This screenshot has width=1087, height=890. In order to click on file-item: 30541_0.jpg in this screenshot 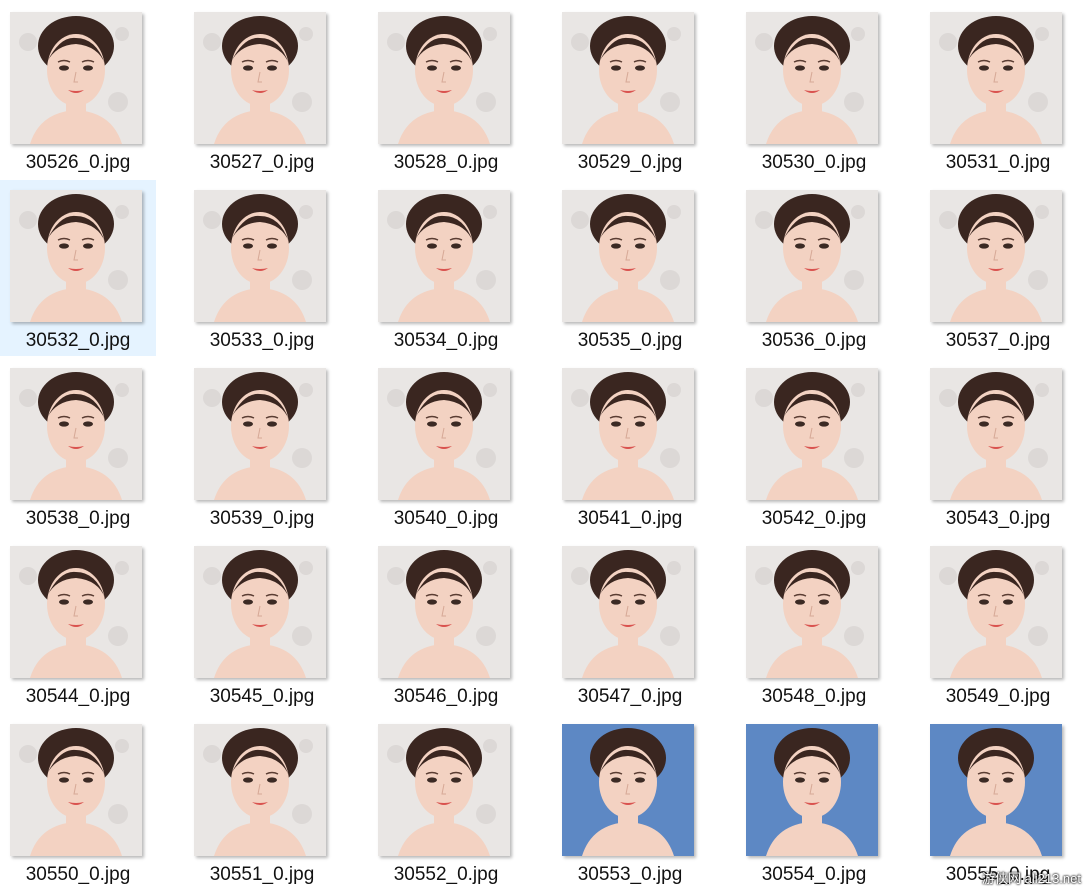, I will do `click(630, 446)`.